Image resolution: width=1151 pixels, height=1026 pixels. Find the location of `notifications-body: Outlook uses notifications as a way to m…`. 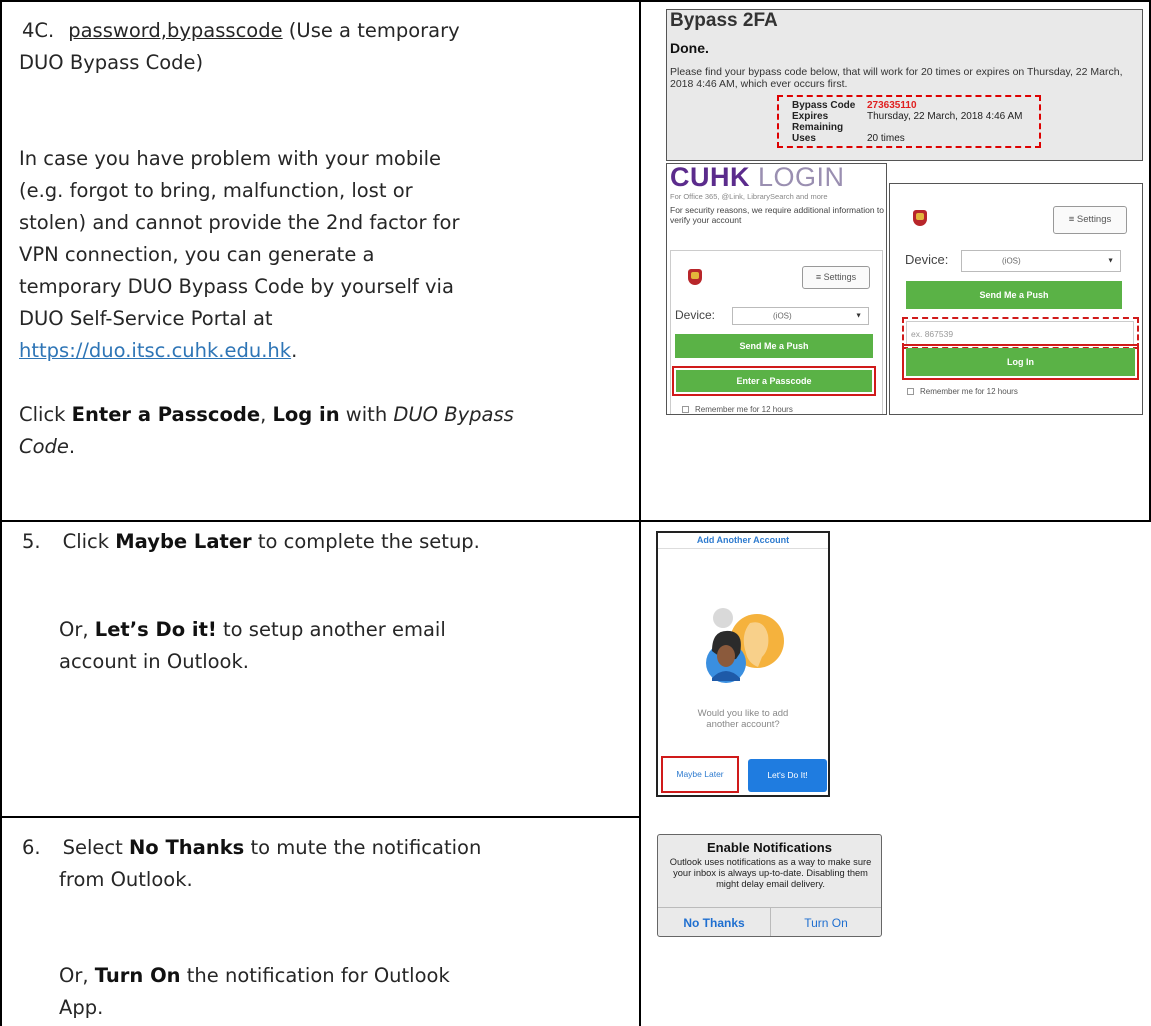

notifications-body: Outlook uses notifications as a way to m… is located at coordinates (770, 873).